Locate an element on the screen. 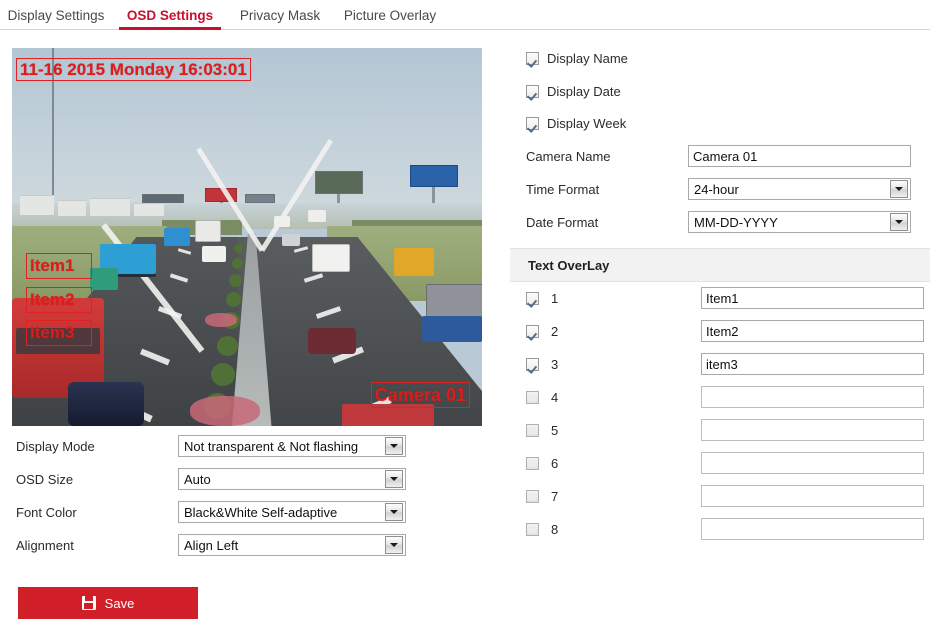 The height and width of the screenshot is (624, 930). display-mode-select: Not transparent & Not flashing is located at coordinates (292, 446).